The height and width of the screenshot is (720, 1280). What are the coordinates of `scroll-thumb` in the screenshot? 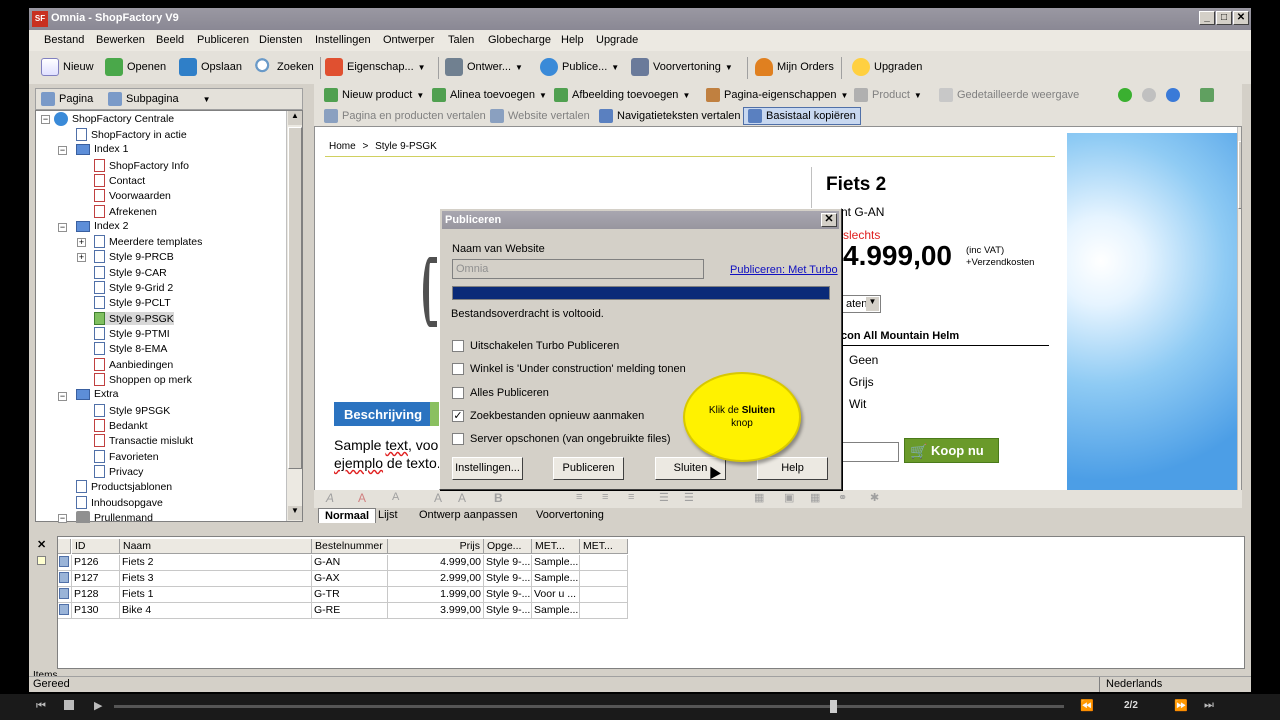 It's located at (1239, 175).